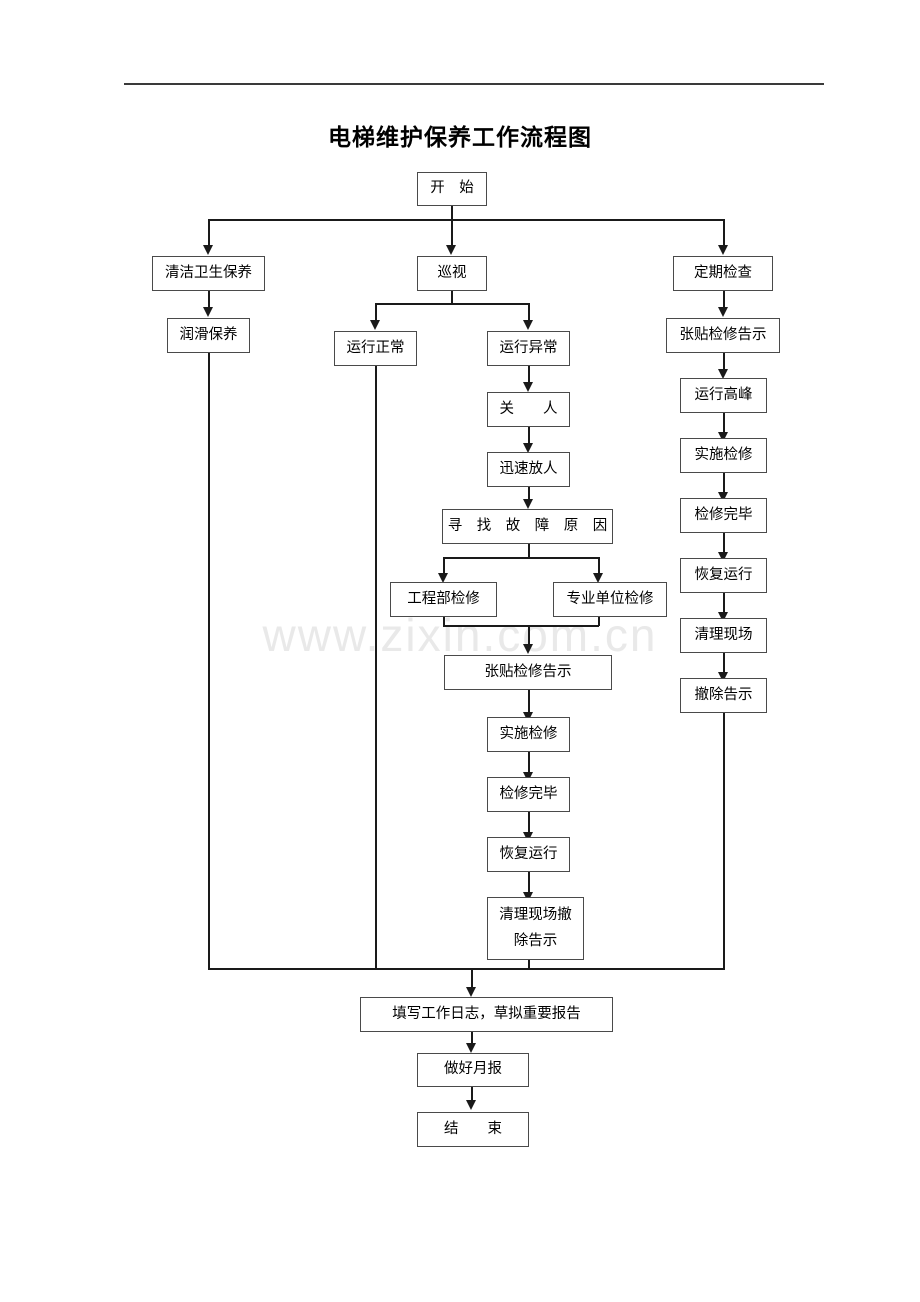 The image size is (920, 1302). I want to click on node-post-notice-mid-label: 张贴检修告示, so click(528, 671).